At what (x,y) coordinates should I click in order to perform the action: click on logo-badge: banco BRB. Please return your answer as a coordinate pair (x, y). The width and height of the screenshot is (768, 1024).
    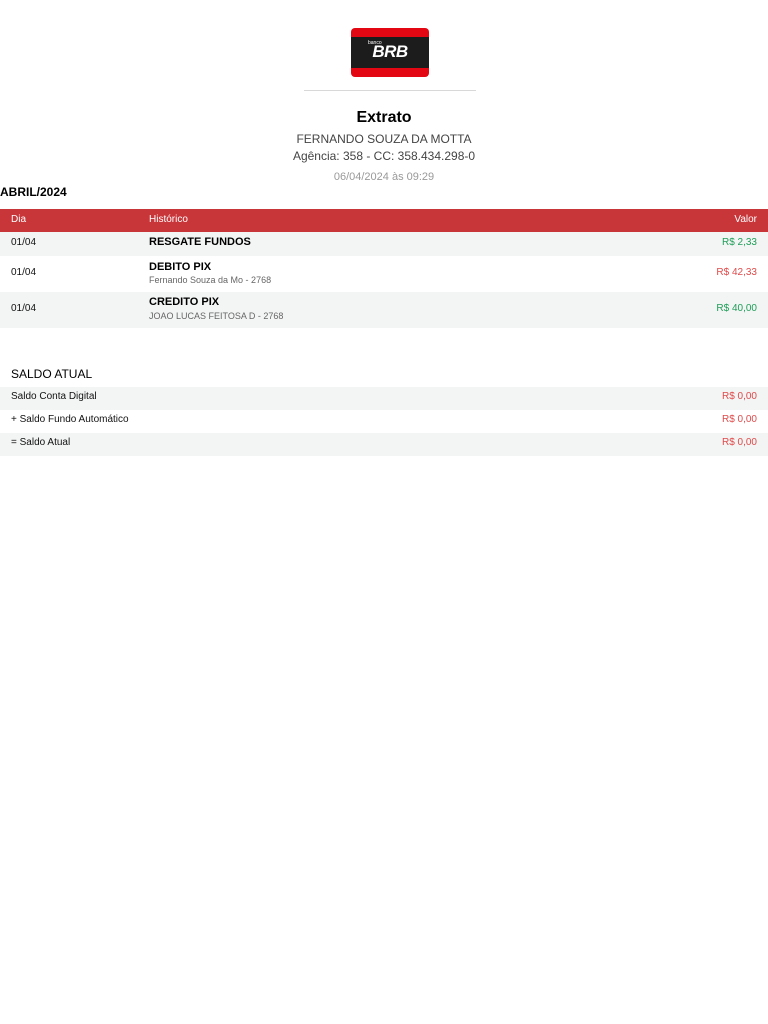
    Looking at the image, I should click on (390, 52).